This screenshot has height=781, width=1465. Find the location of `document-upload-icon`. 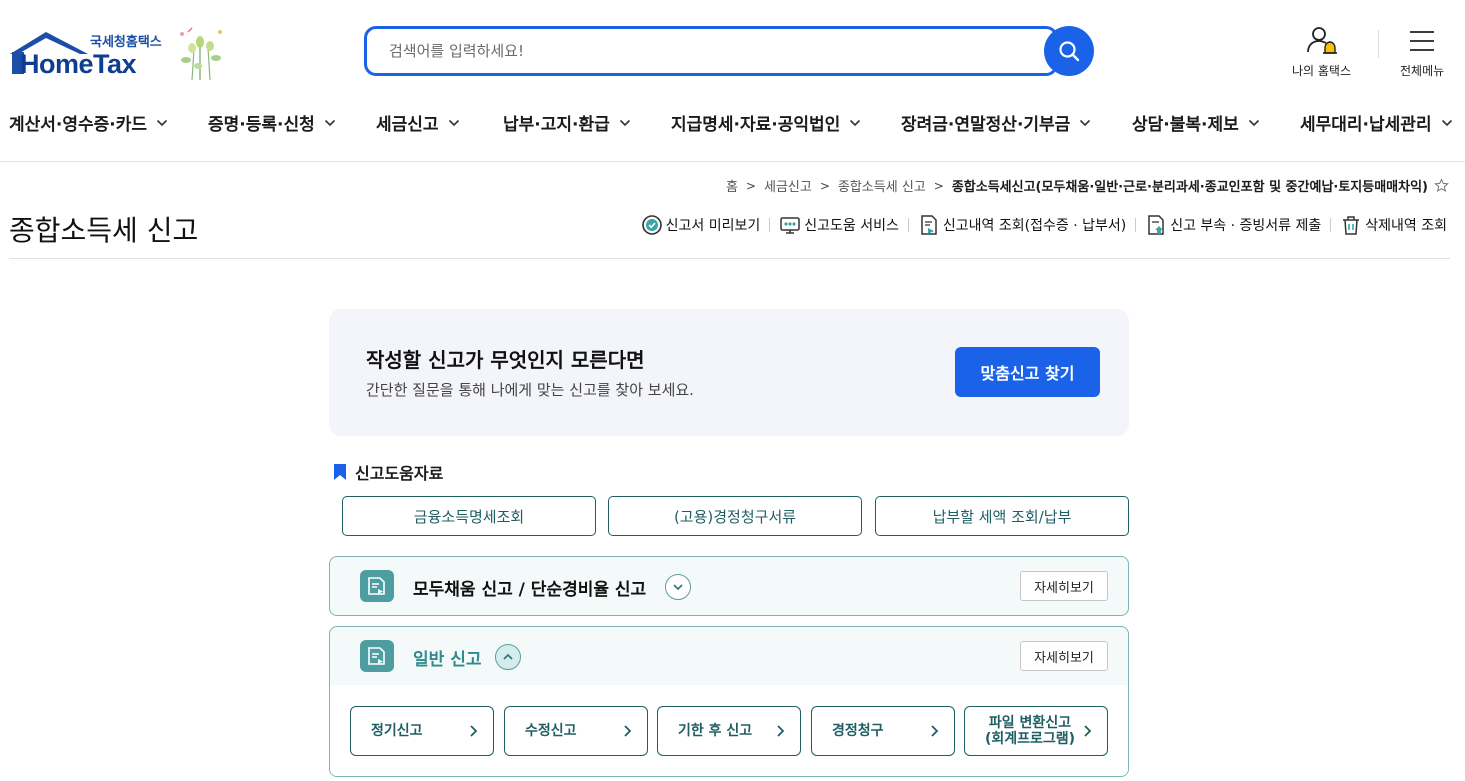

document-upload-icon is located at coordinates (1156, 225).